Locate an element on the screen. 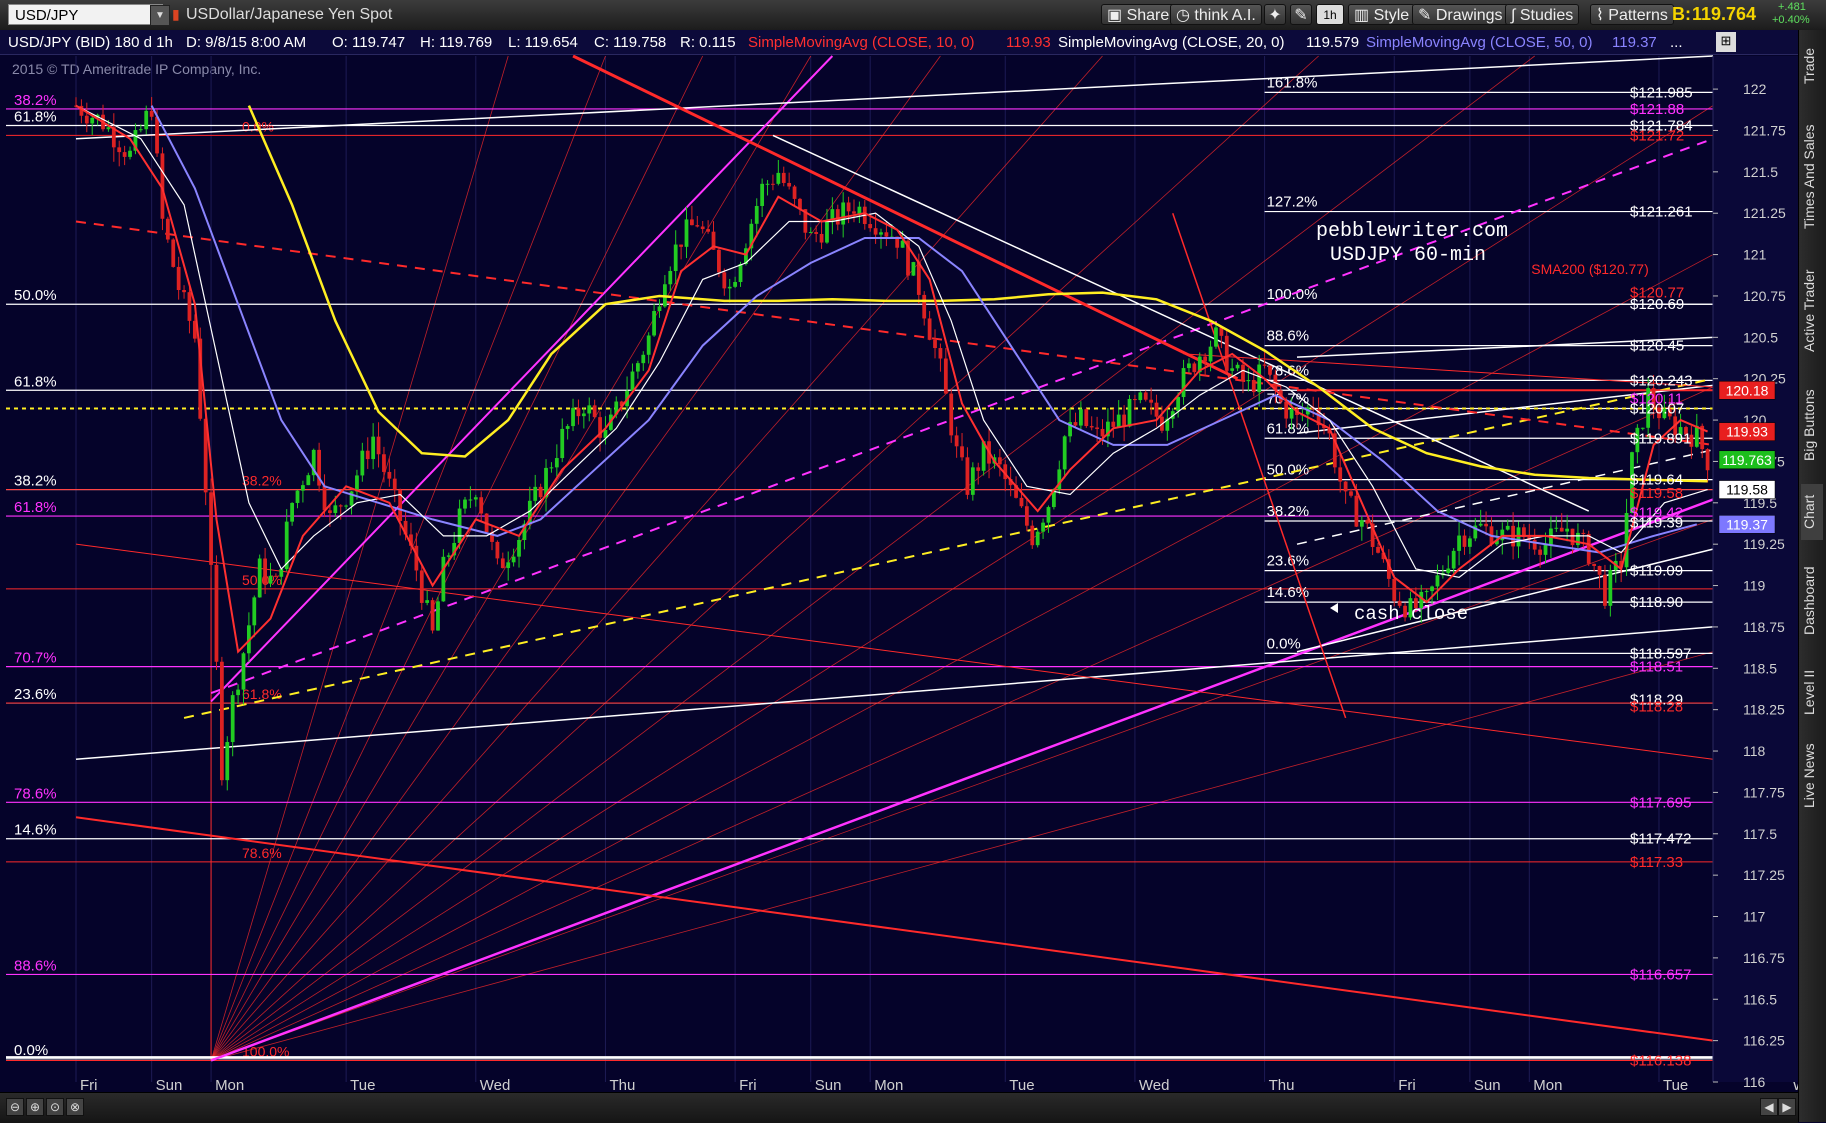  scroll-right-icon: ▶ is located at coordinates (1787, 1107).